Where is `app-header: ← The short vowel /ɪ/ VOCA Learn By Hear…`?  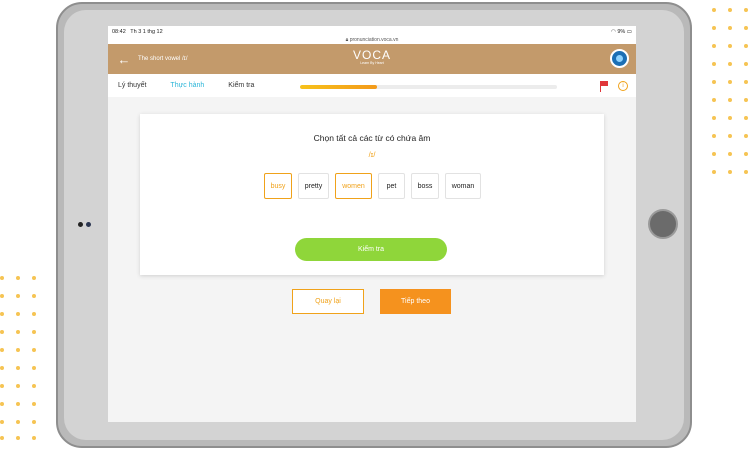 app-header: ← The short vowel /ɪ/ VOCA Learn By Hear… is located at coordinates (372, 59).